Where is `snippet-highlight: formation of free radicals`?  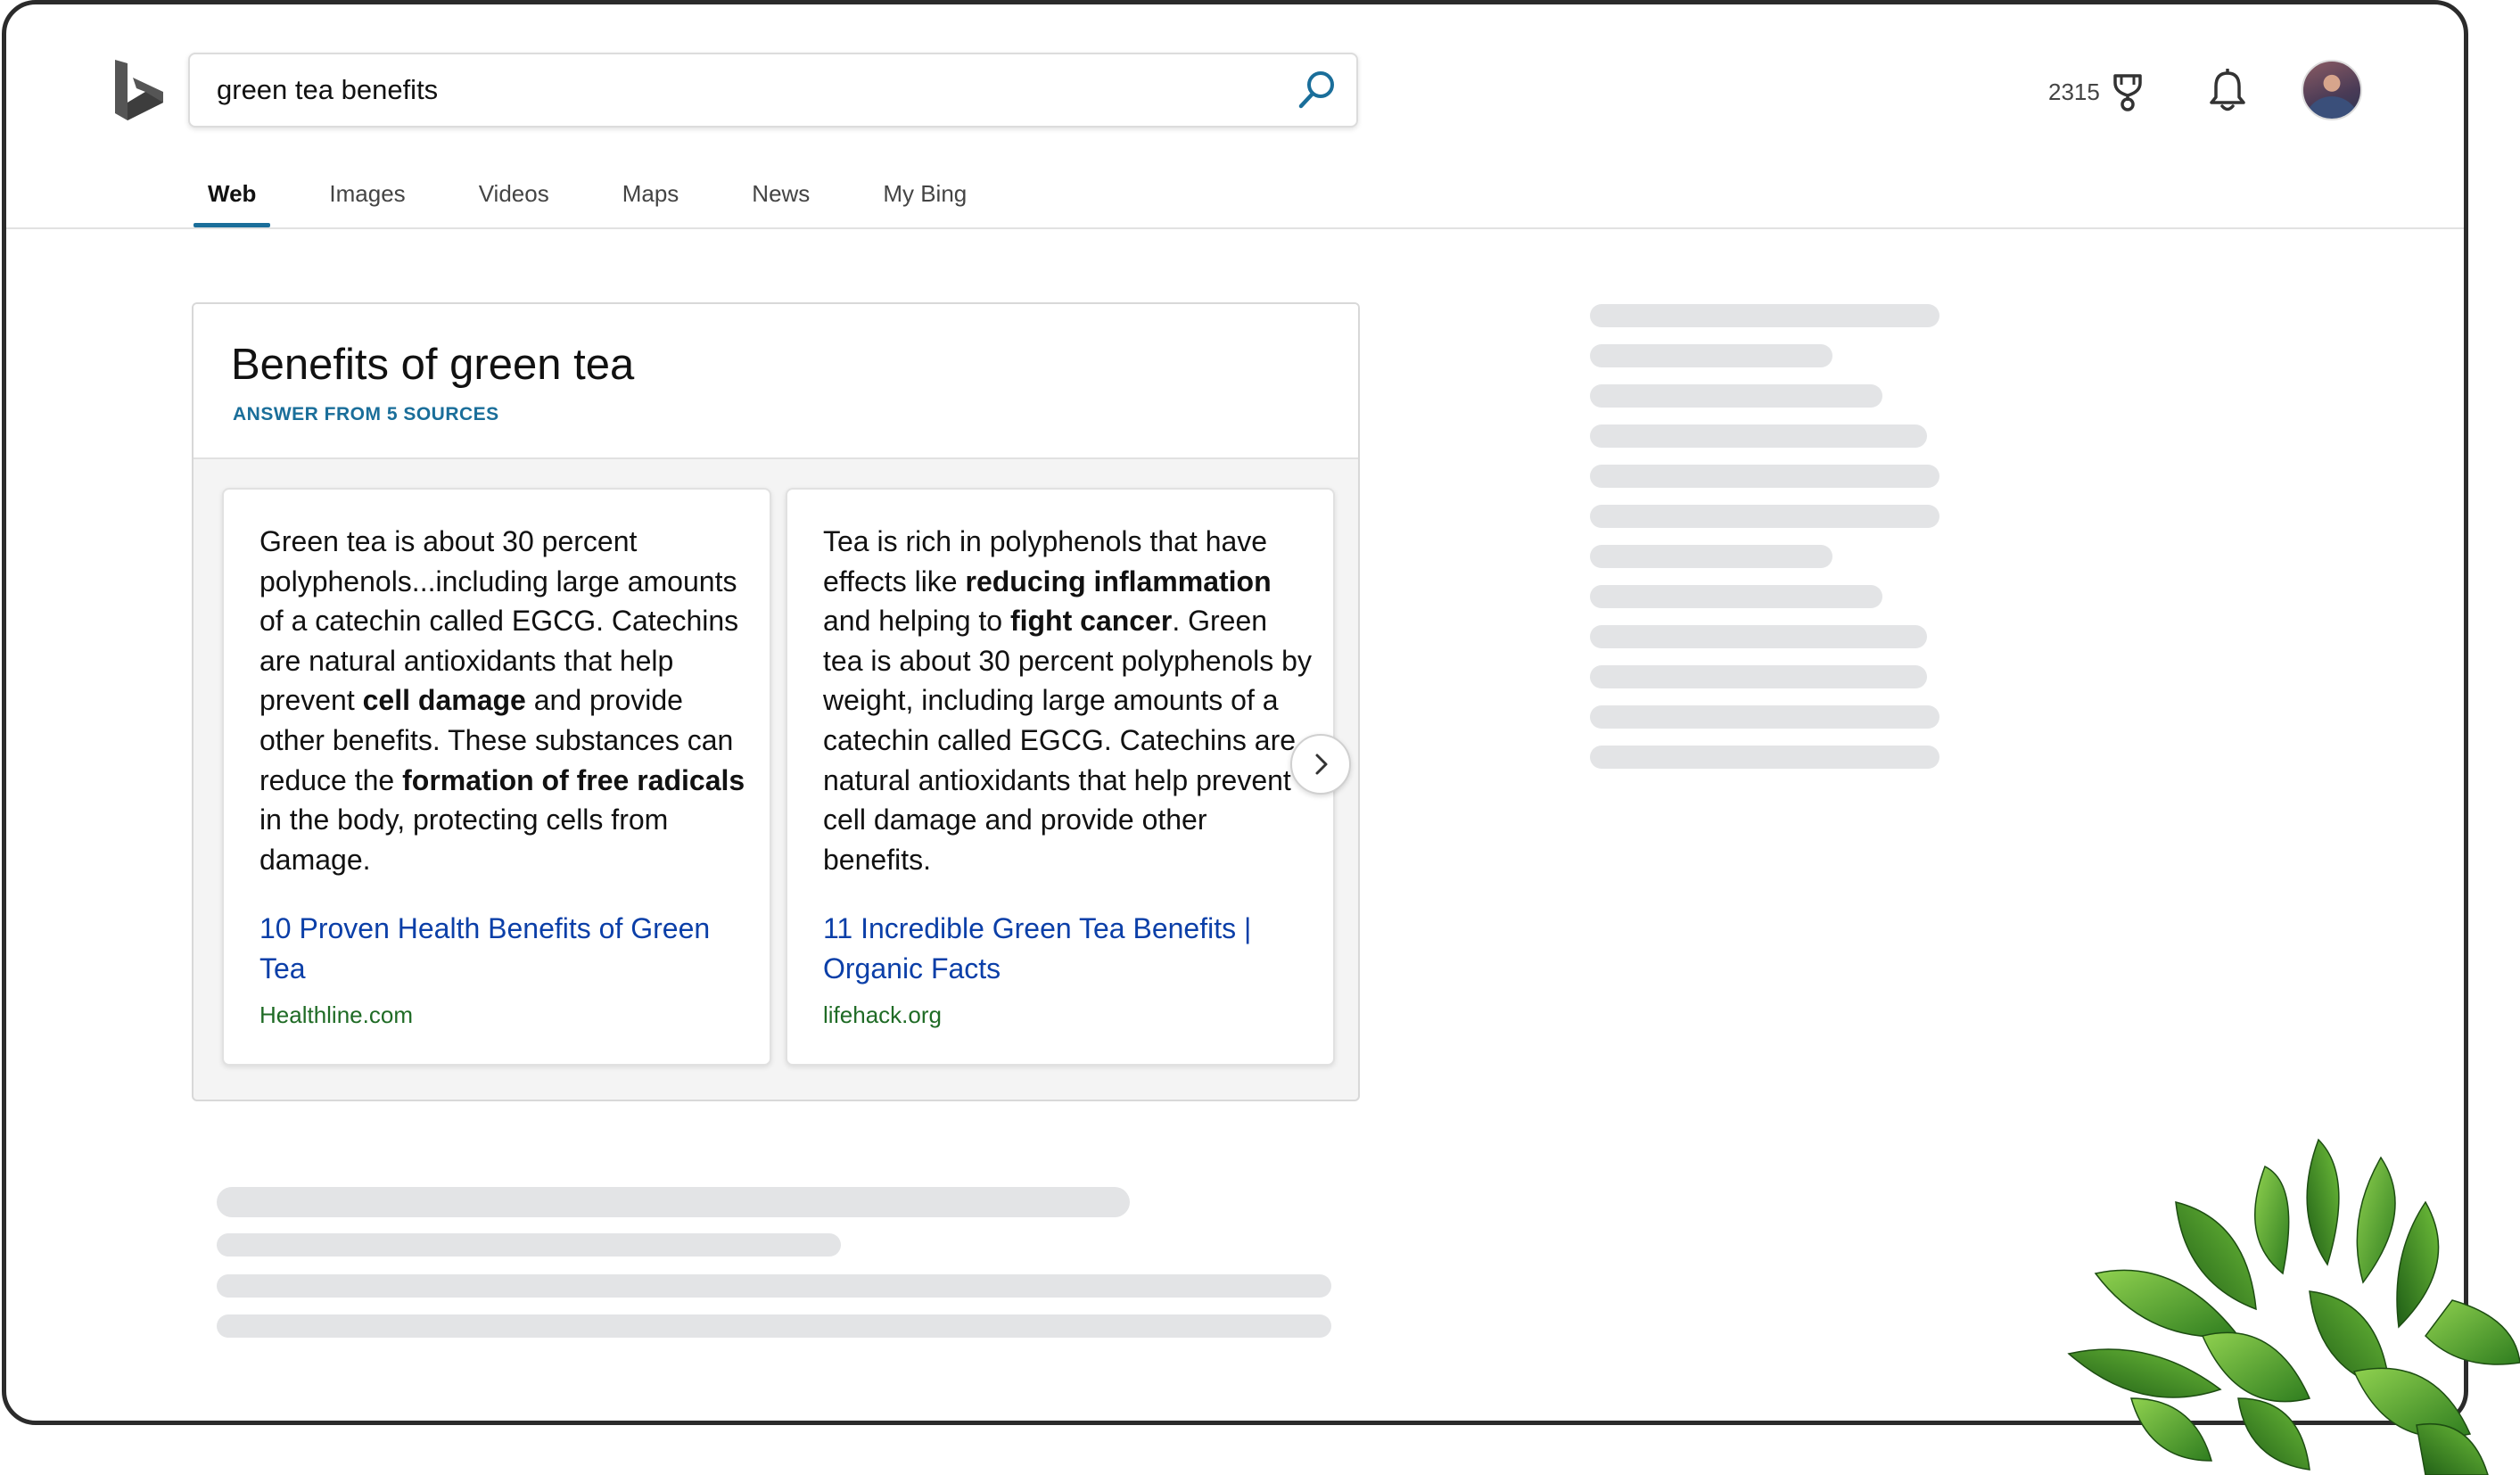
snippet-highlight: formation of free radicals is located at coordinates (573, 780).